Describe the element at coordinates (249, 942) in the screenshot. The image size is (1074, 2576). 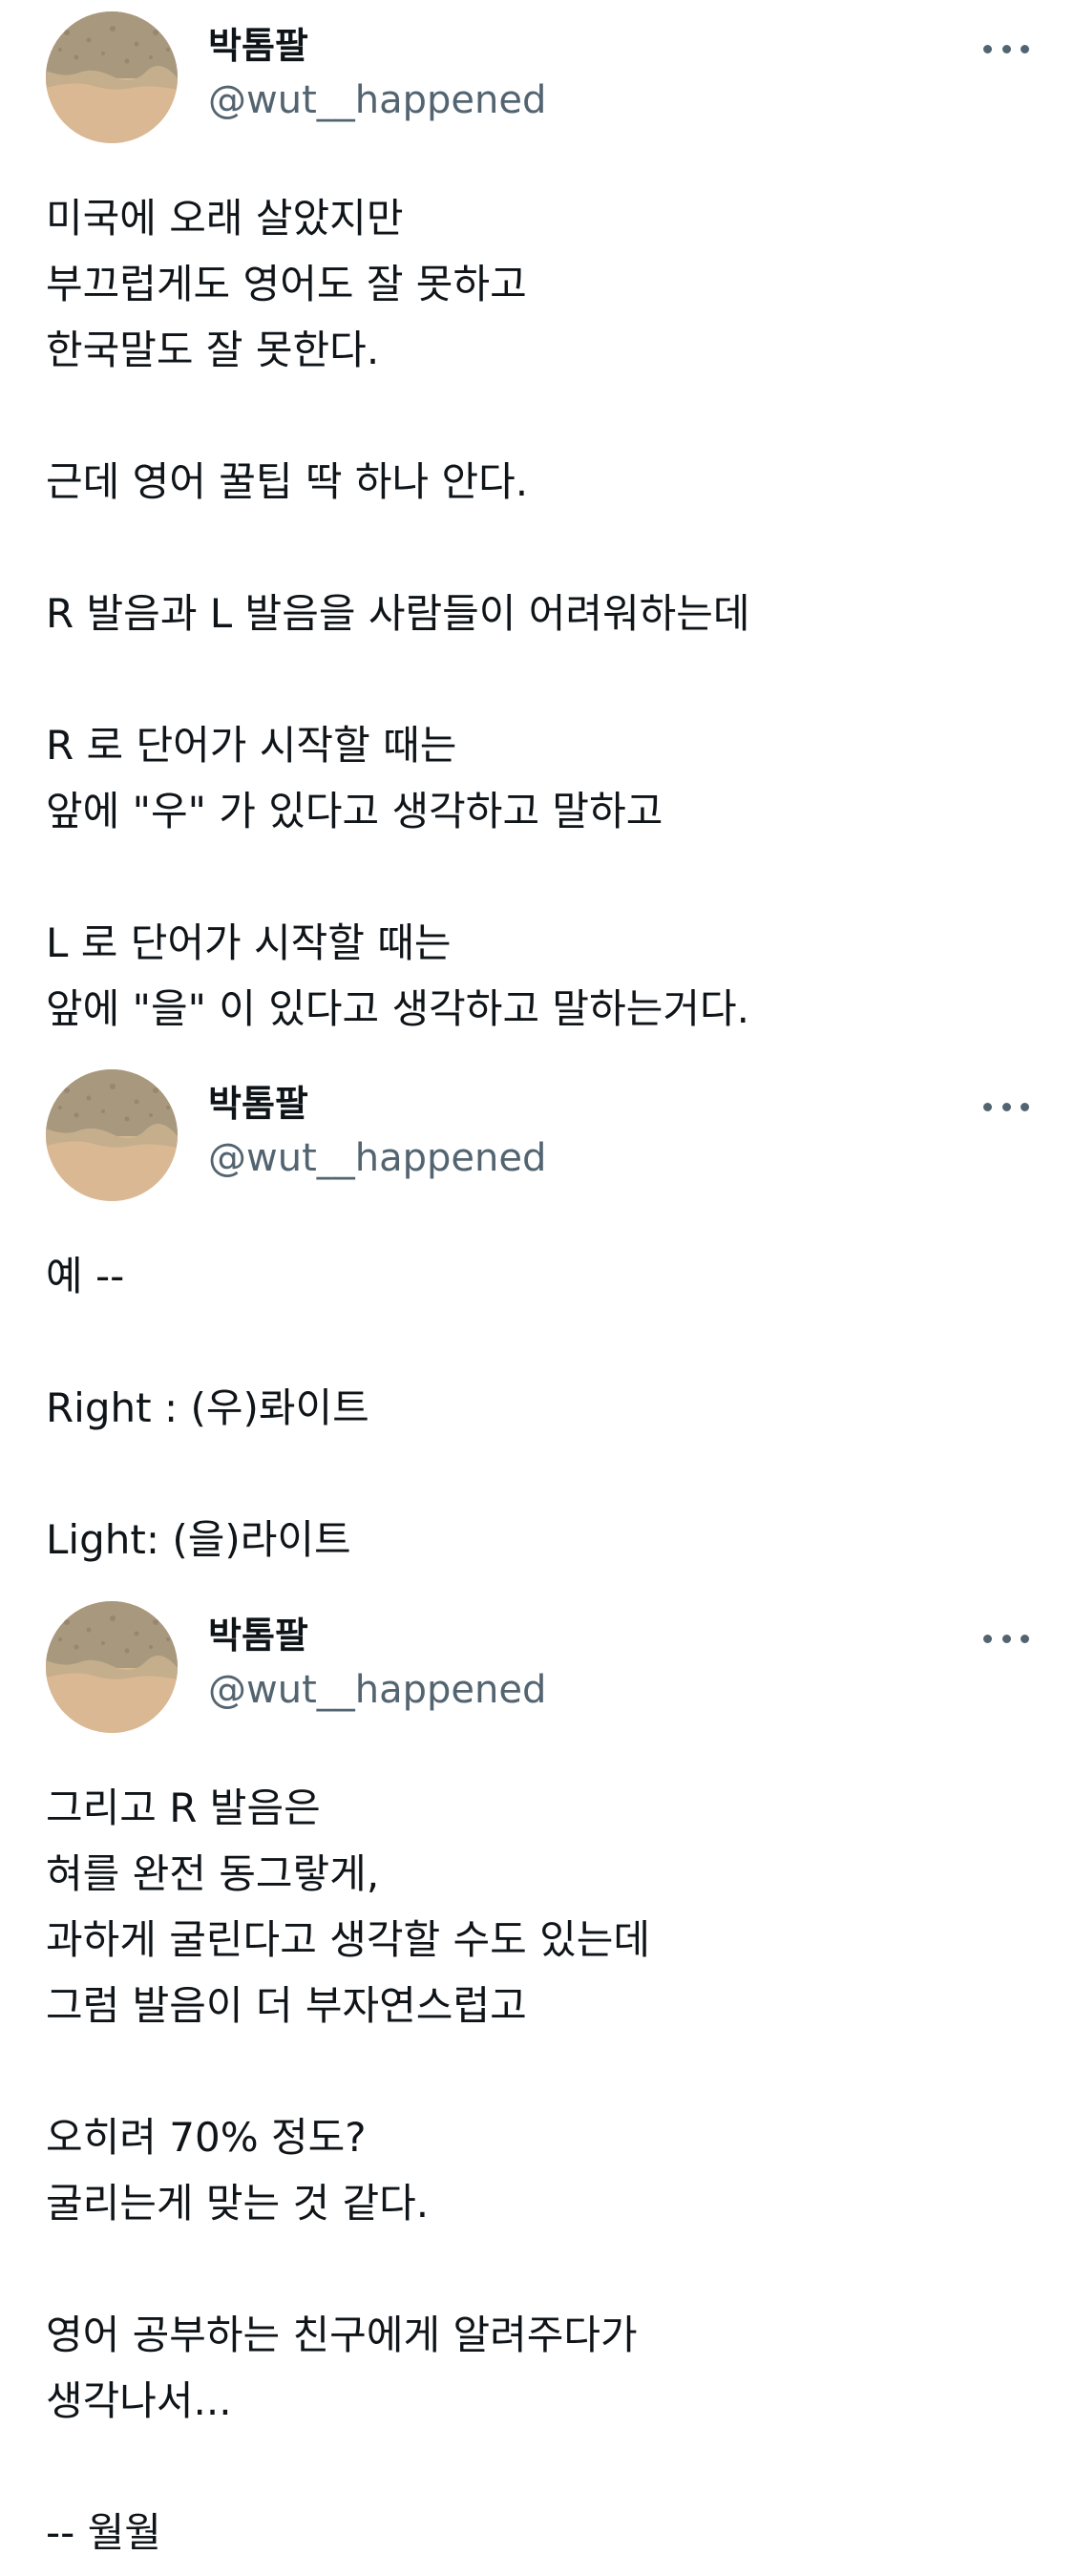
I see `tweet-text-line: L 로 단어가 시작할 때는` at that location.